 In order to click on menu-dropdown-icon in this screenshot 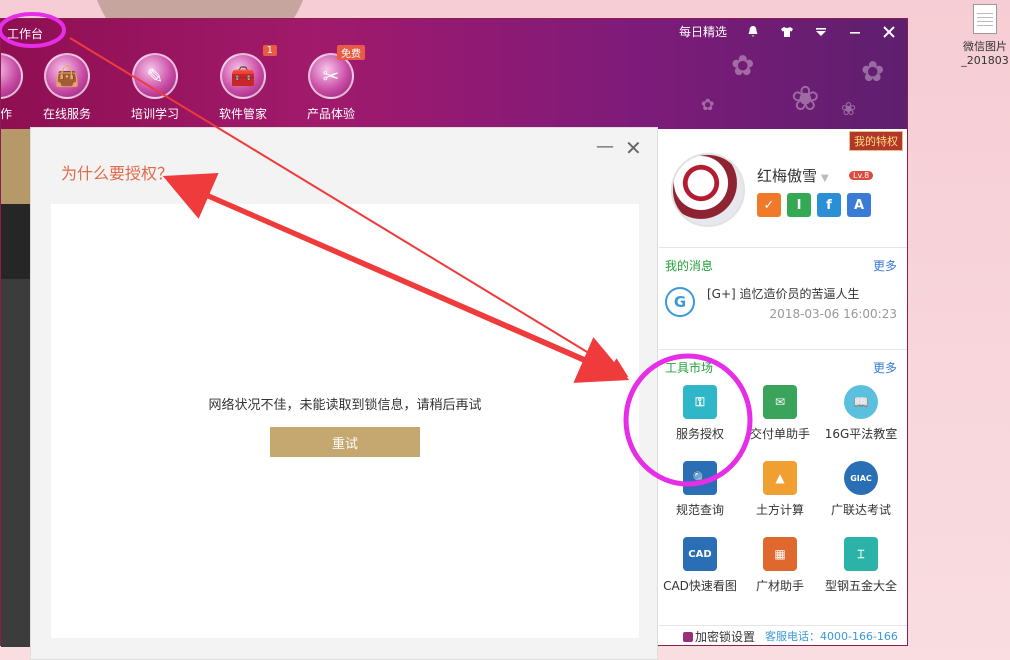, I will do `click(821, 32)`.